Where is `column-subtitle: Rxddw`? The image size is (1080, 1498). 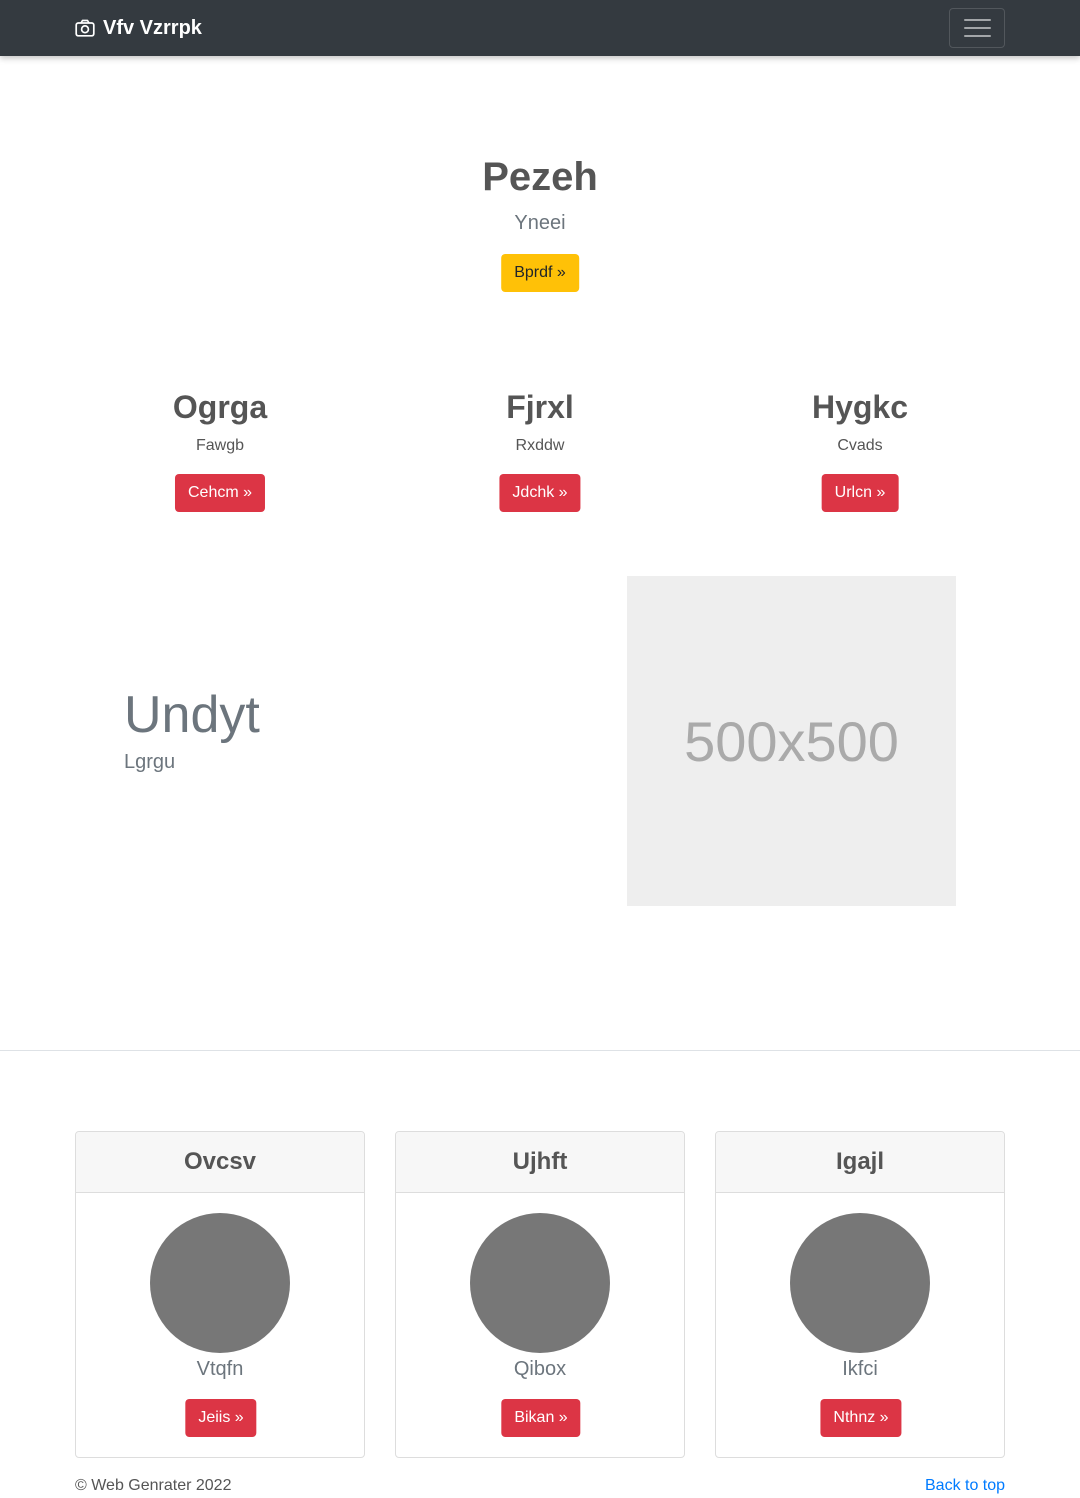
column-subtitle: Rxddw is located at coordinates (540, 445).